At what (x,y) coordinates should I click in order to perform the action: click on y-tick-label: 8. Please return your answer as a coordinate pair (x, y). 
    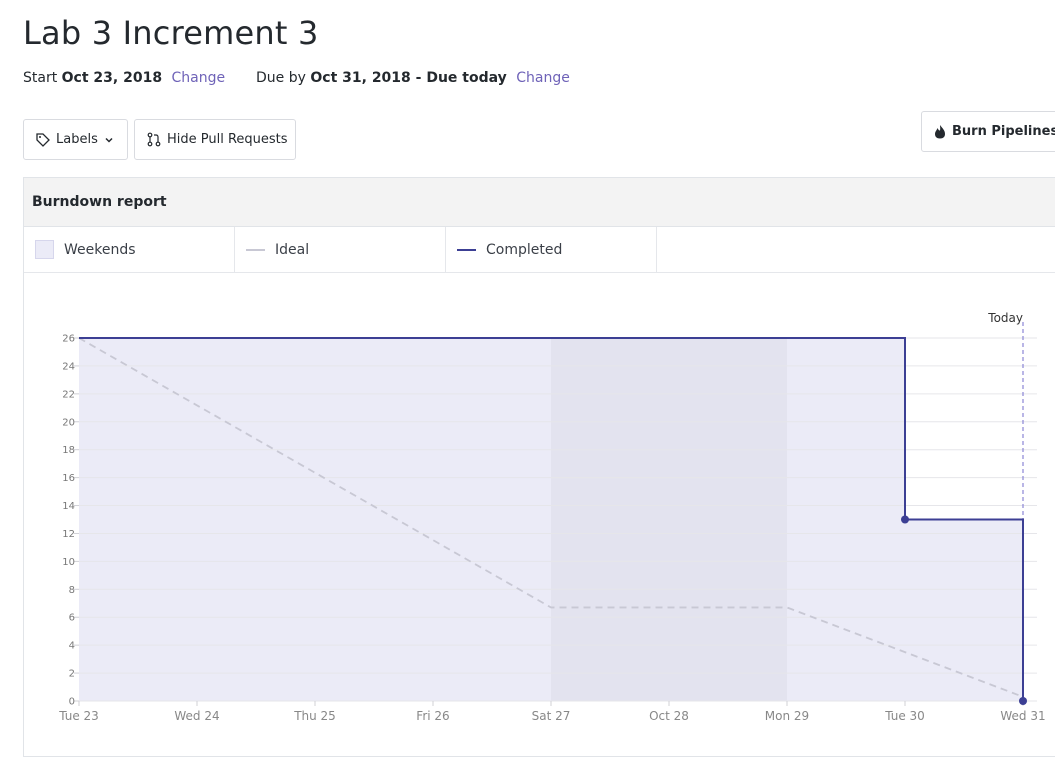
    Looking at the image, I should click on (72, 590).